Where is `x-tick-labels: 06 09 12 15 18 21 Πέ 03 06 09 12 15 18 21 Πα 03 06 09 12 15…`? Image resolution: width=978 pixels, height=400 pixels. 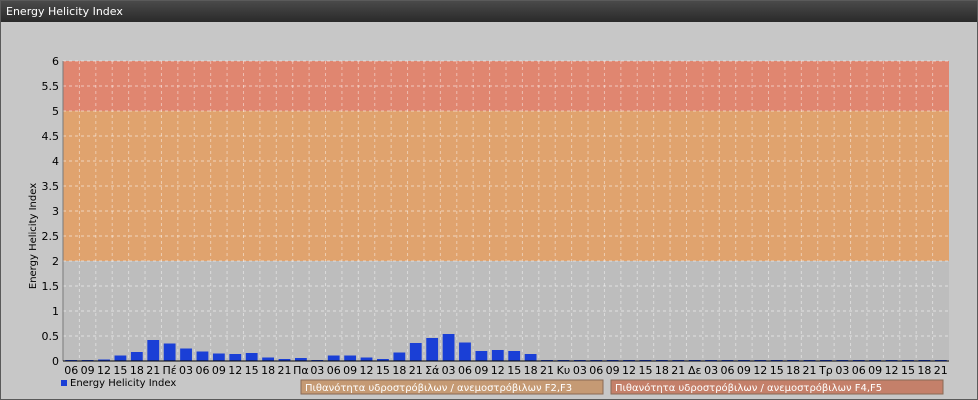 x-tick-labels: 06 09 12 15 18 21 Πέ 03 06 09 12 15 18 21 Πα 03 06 09 12 15… is located at coordinates (506, 370).